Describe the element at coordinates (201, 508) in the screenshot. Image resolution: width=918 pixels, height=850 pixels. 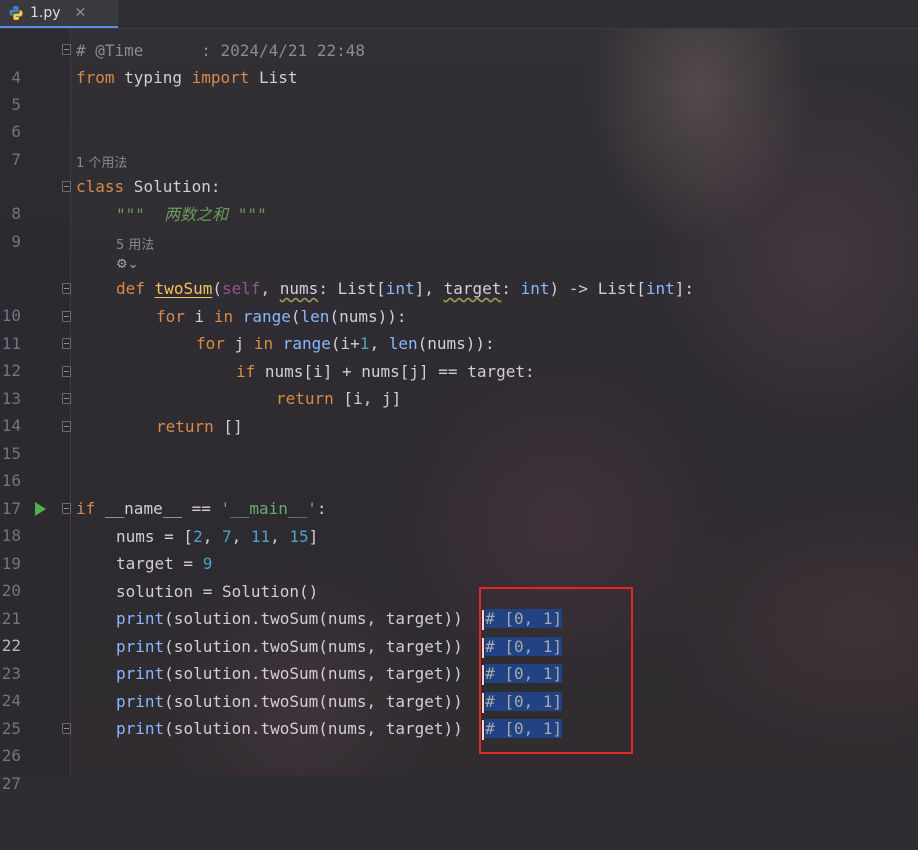
I see `code-text: if __name__ == '__main__':` at that location.